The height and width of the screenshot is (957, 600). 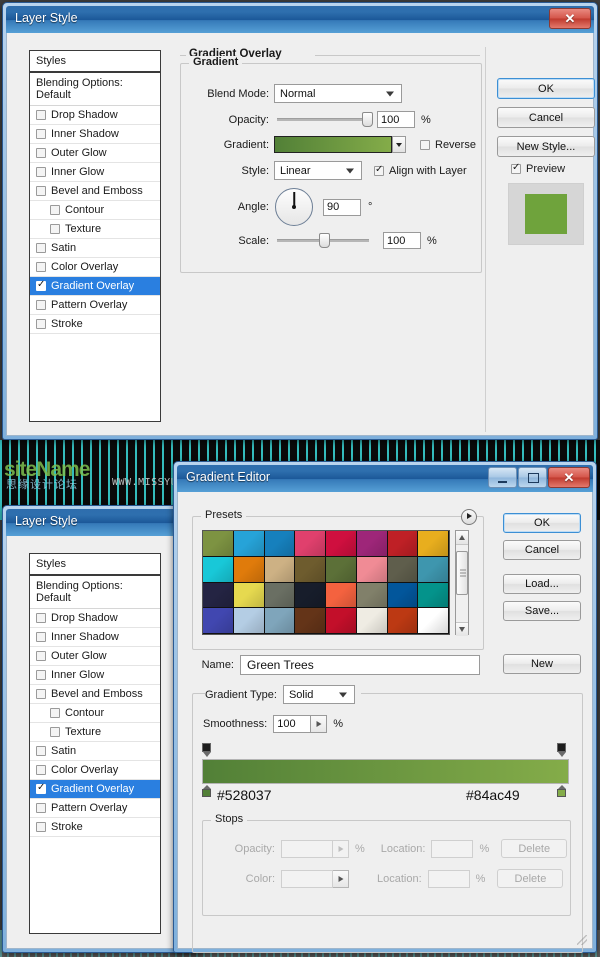 What do you see at coordinates (385, 771) in the screenshot?
I see `gradient-preview-bar` at bounding box center [385, 771].